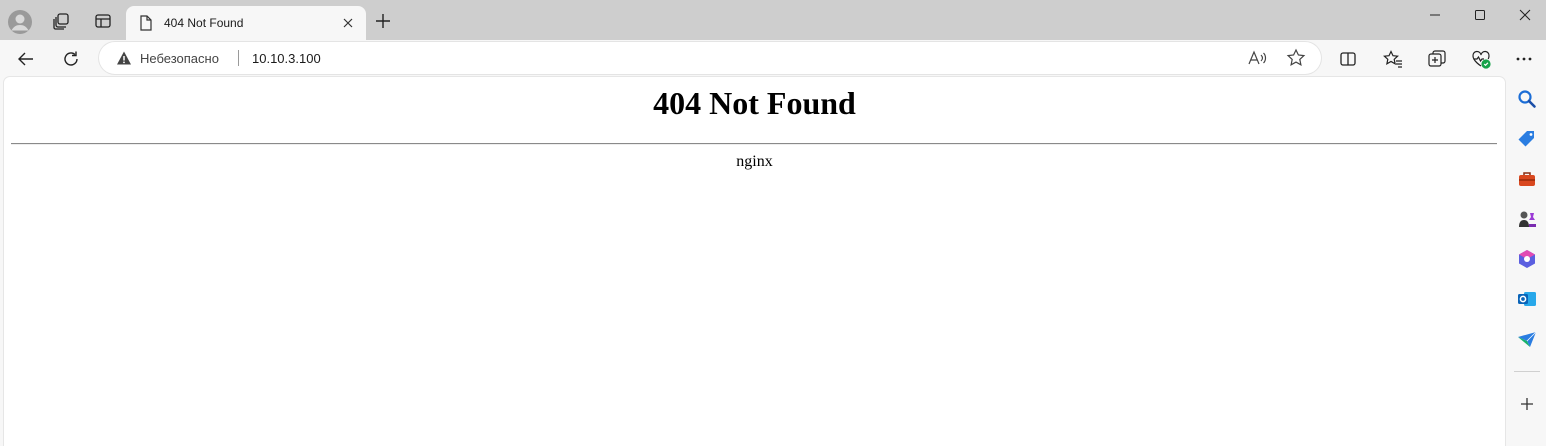 The height and width of the screenshot is (446, 1546). Describe the element at coordinates (1527, 339) in the screenshot. I see `send-icon` at that location.